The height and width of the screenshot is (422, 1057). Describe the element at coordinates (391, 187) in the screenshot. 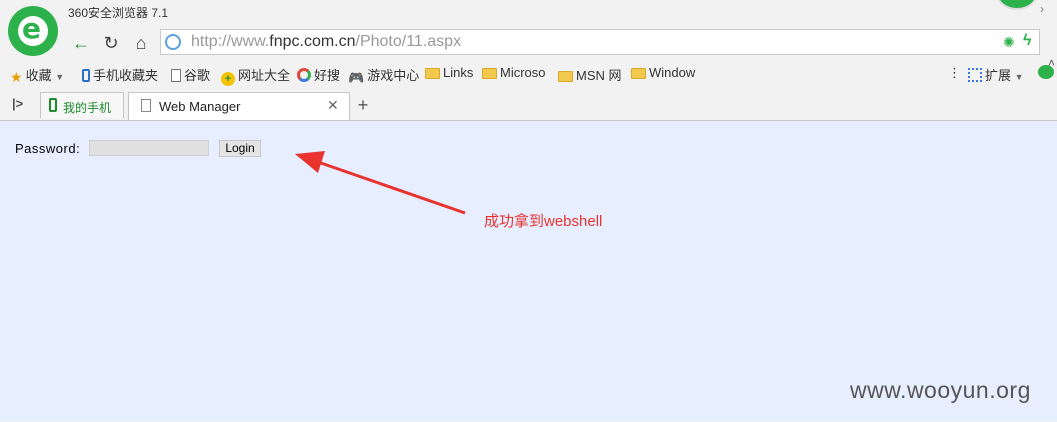

I see `arrow-shaft` at that location.